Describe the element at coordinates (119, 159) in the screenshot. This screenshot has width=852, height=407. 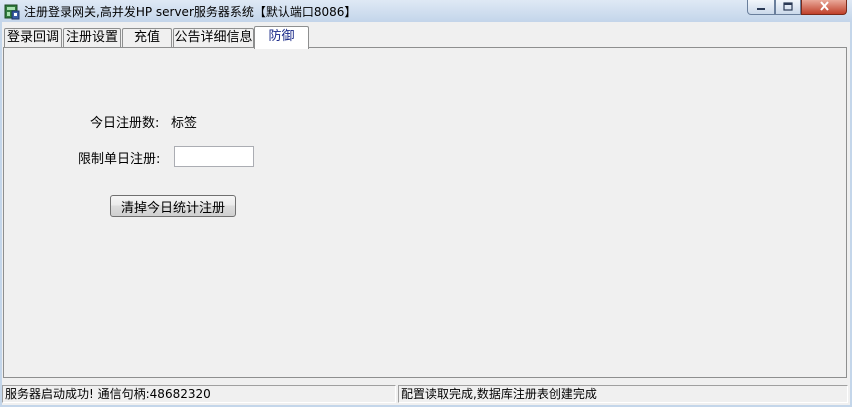
I see `daily-limit-label: 限制单日注册:` at that location.